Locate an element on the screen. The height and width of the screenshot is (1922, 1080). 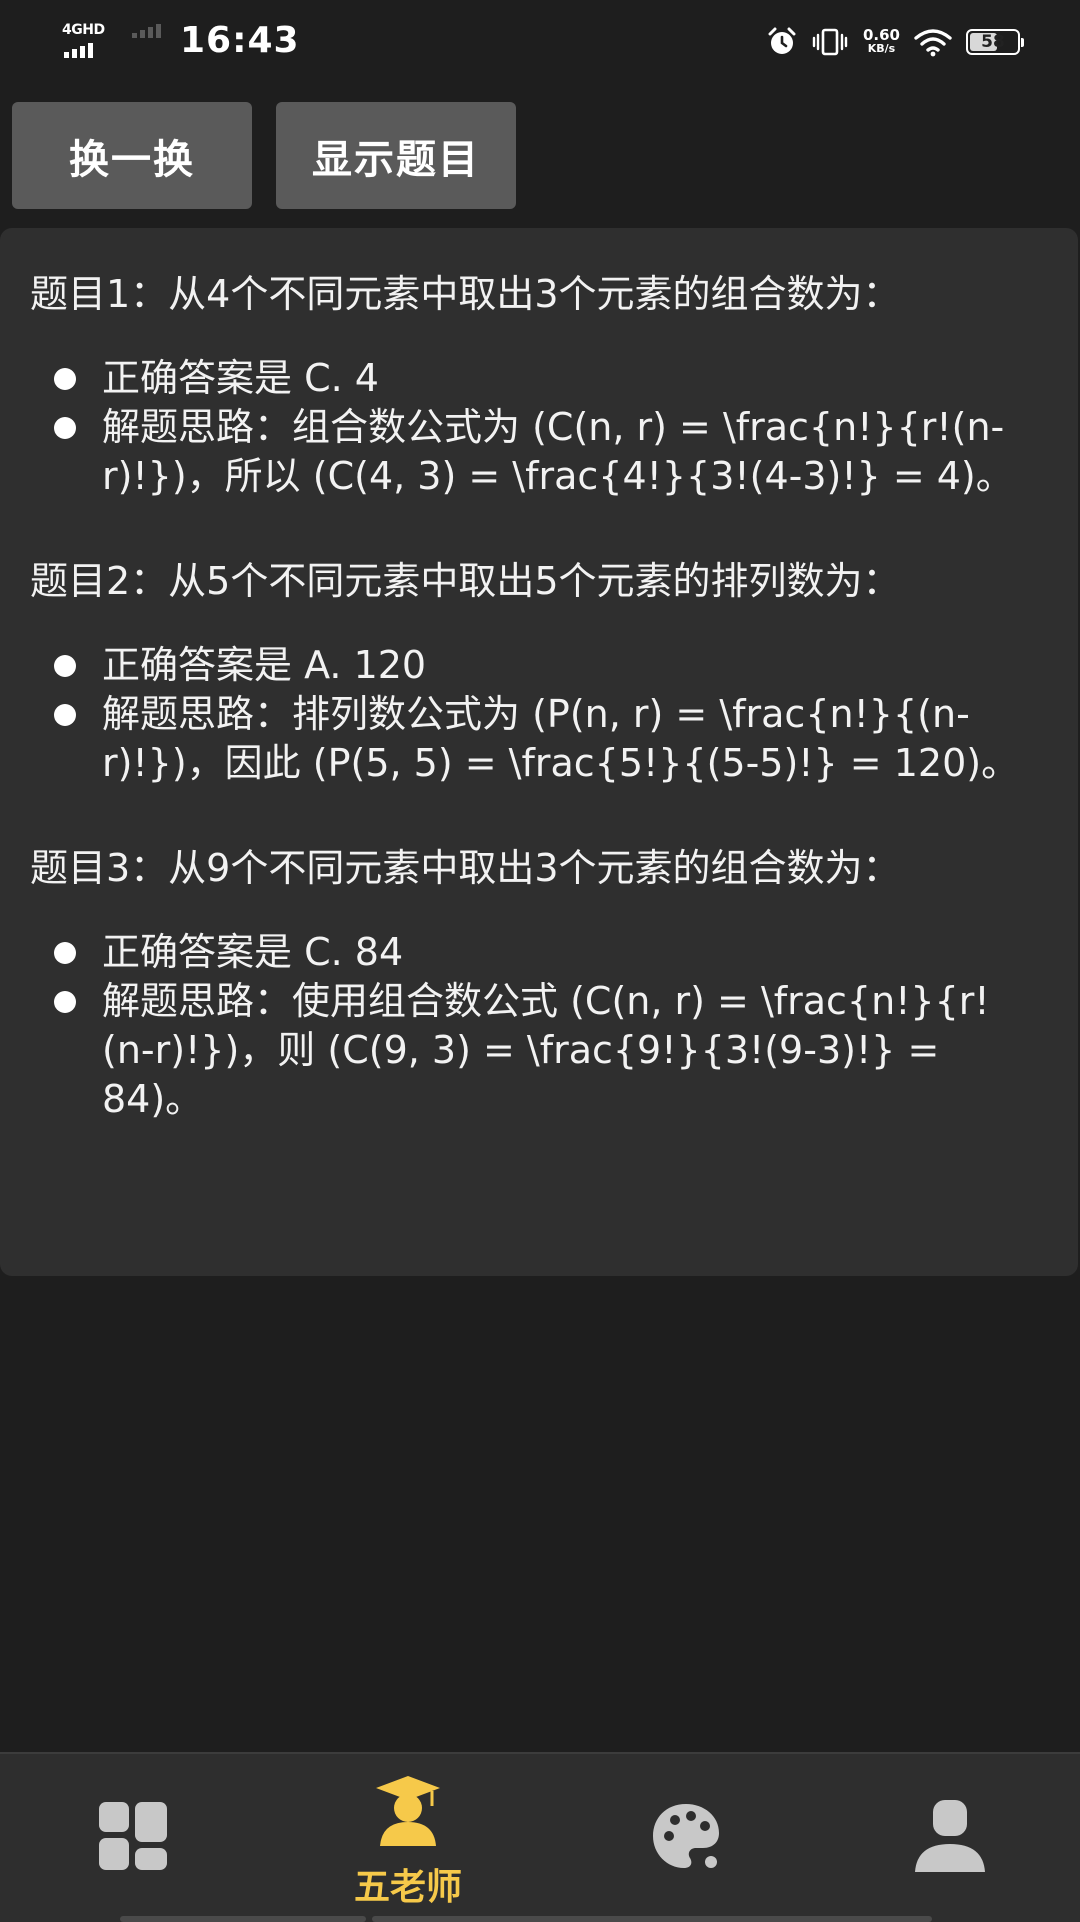
battery-icon: 58 is located at coordinates (995, 42).